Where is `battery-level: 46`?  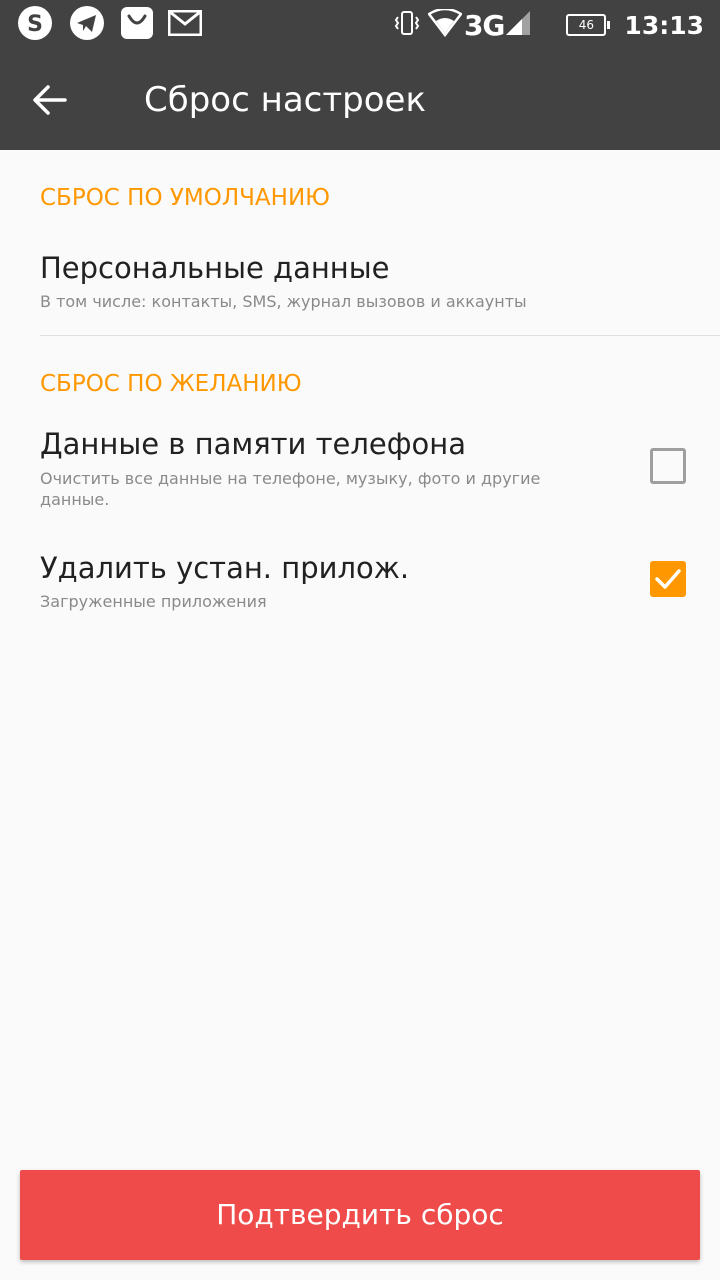 battery-level: 46 is located at coordinates (586, 25).